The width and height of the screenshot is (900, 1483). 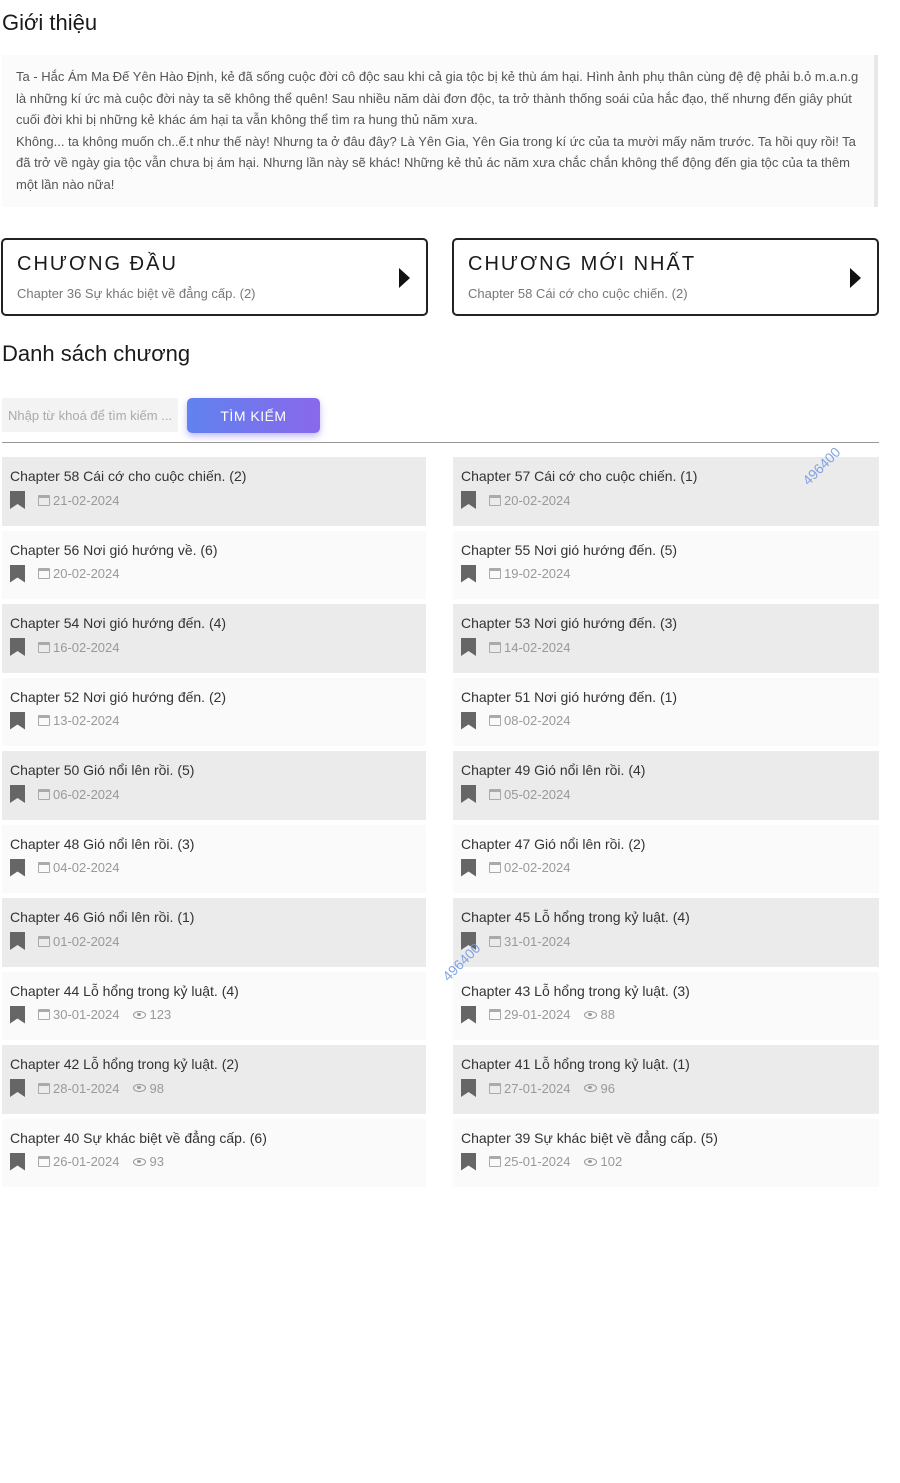 What do you see at coordinates (537, 573) in the screenshot?
I see `chapter-date: 19-02-2024` at bounding box center [537, 573].